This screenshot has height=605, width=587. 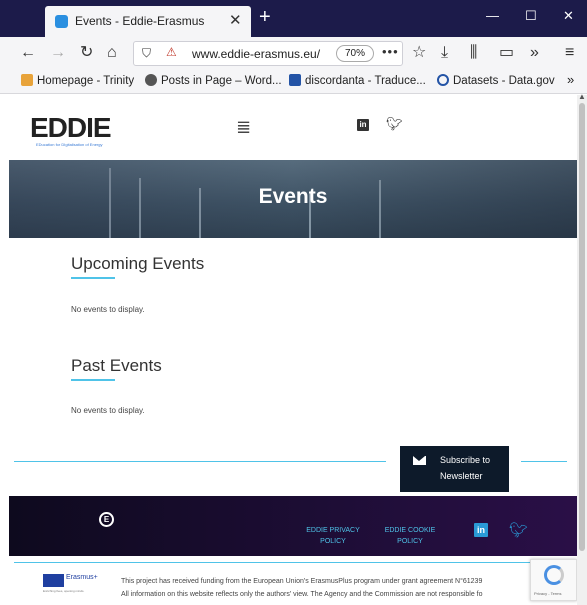 What do you see at coordinates (534, 53) in the screenshot?
I see `overflow-chevron-icon: »` at bounding box center [534, 53].